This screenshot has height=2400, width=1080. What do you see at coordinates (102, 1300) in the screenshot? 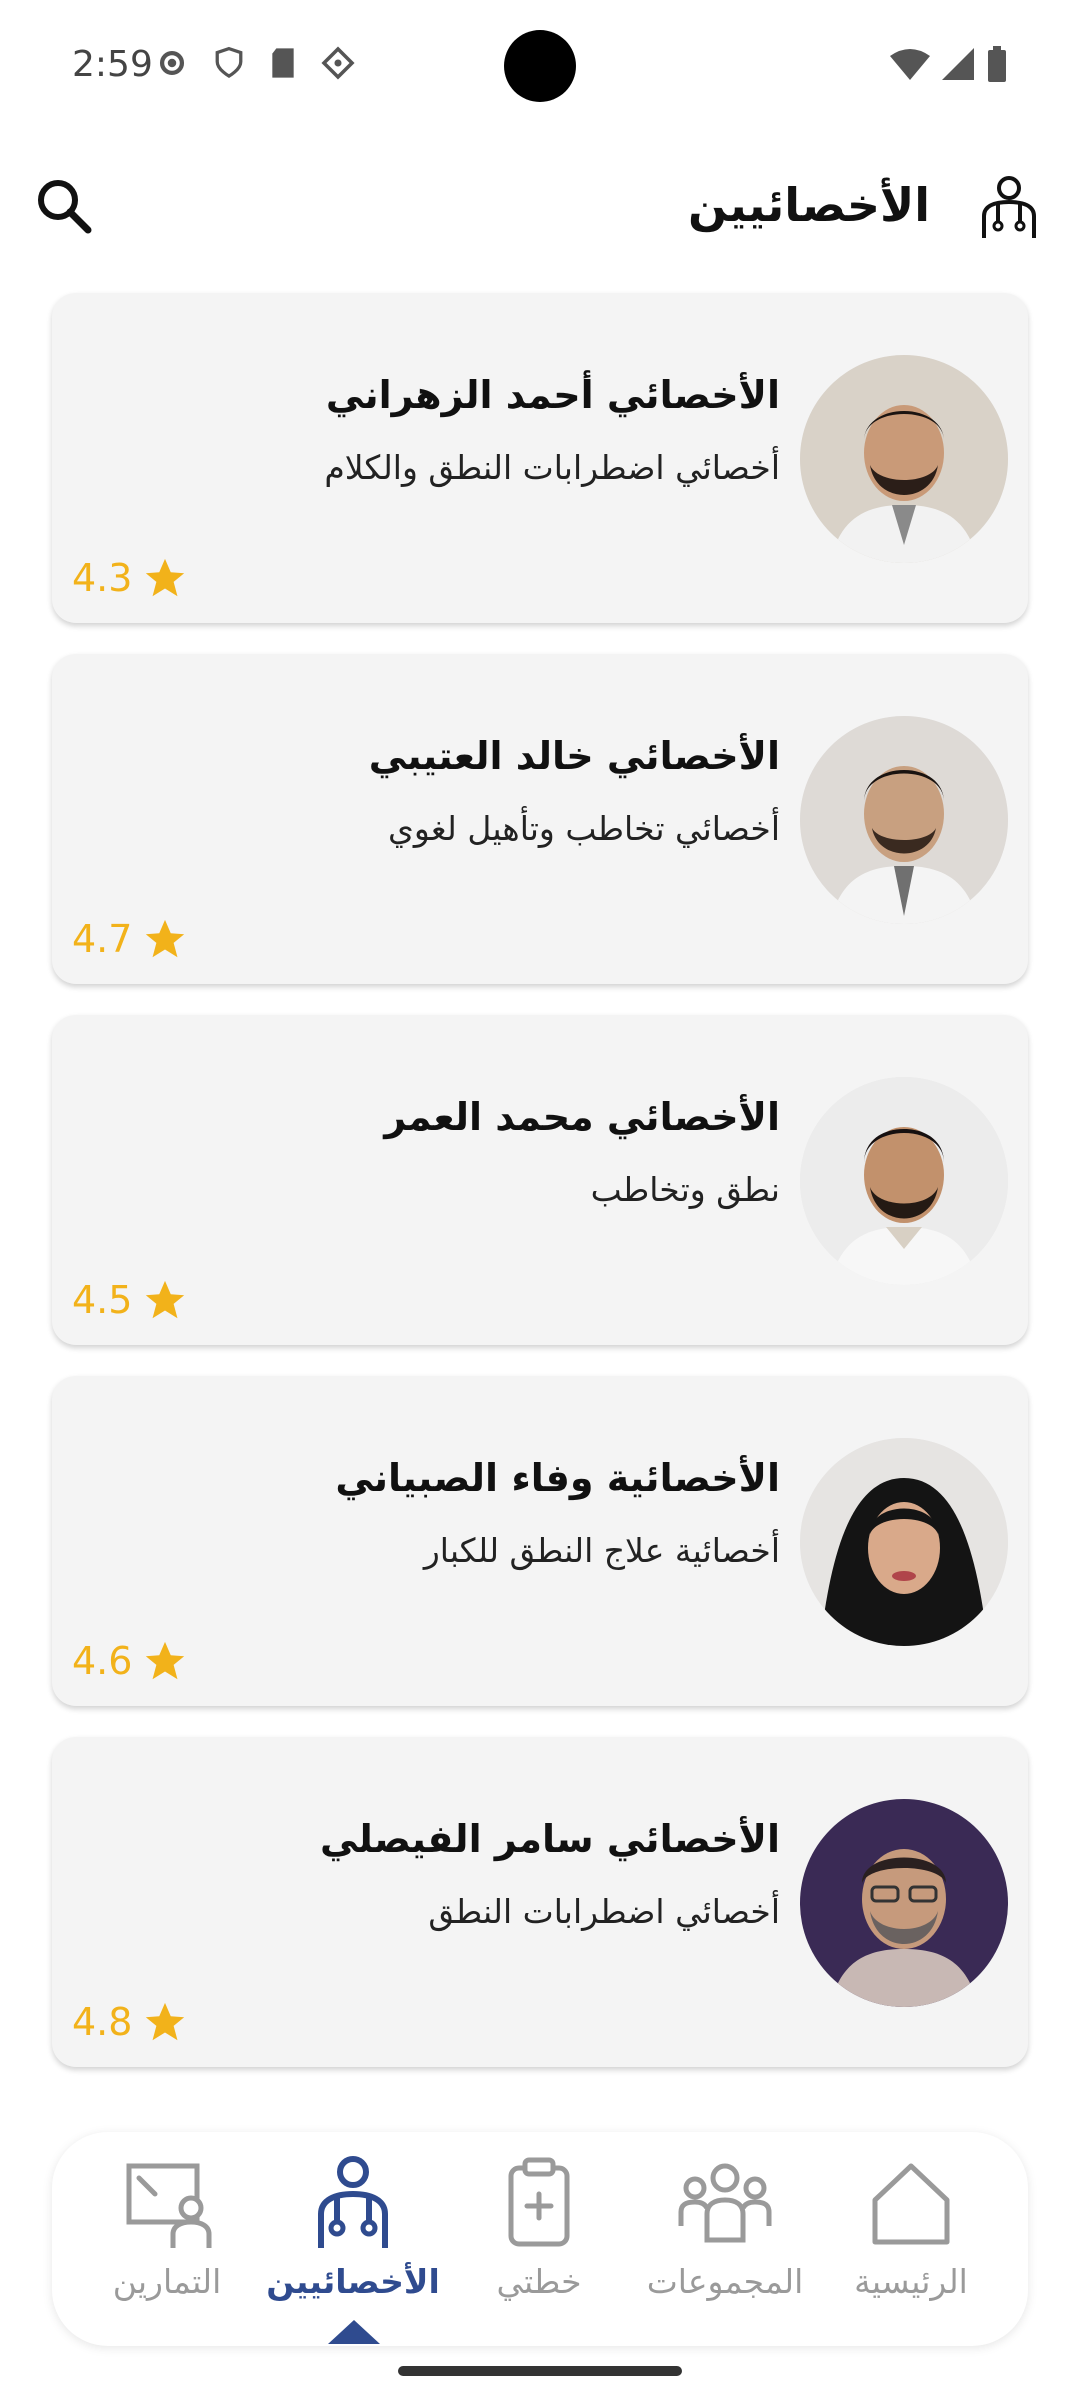
I see `rating-value: 4.5` at bounding box center [102, 1300].